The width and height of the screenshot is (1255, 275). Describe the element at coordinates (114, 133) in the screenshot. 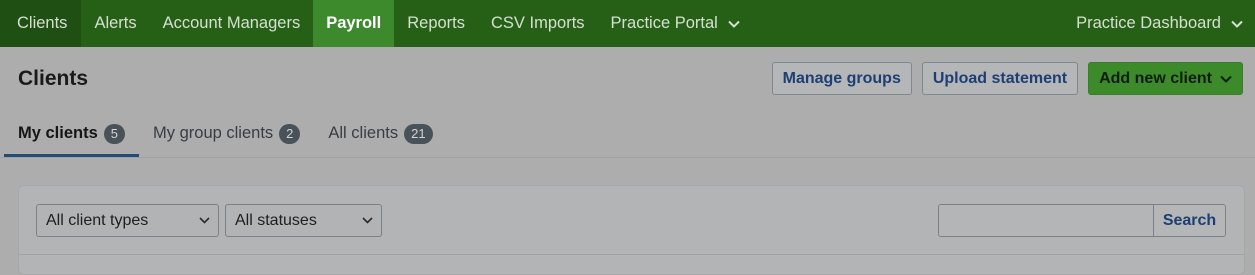

I see `count-badge: 5` at that location.